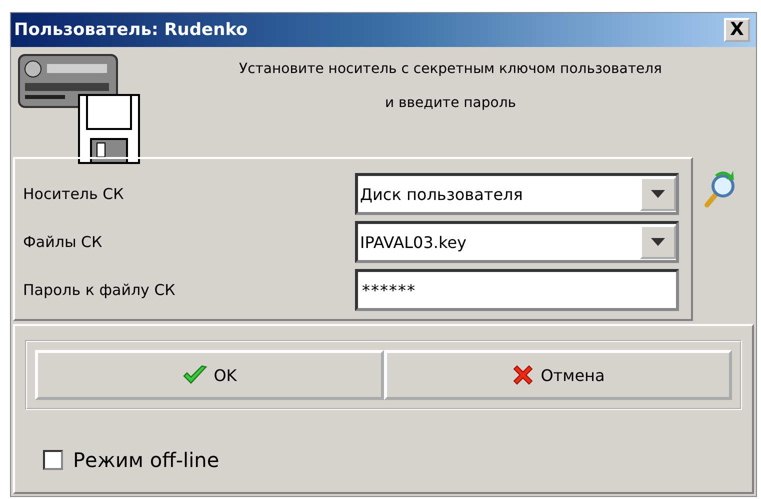  Describe the element at coordinates (517, 194) in the screenshot. I see `dropdown: Диск пользователя` at that location.